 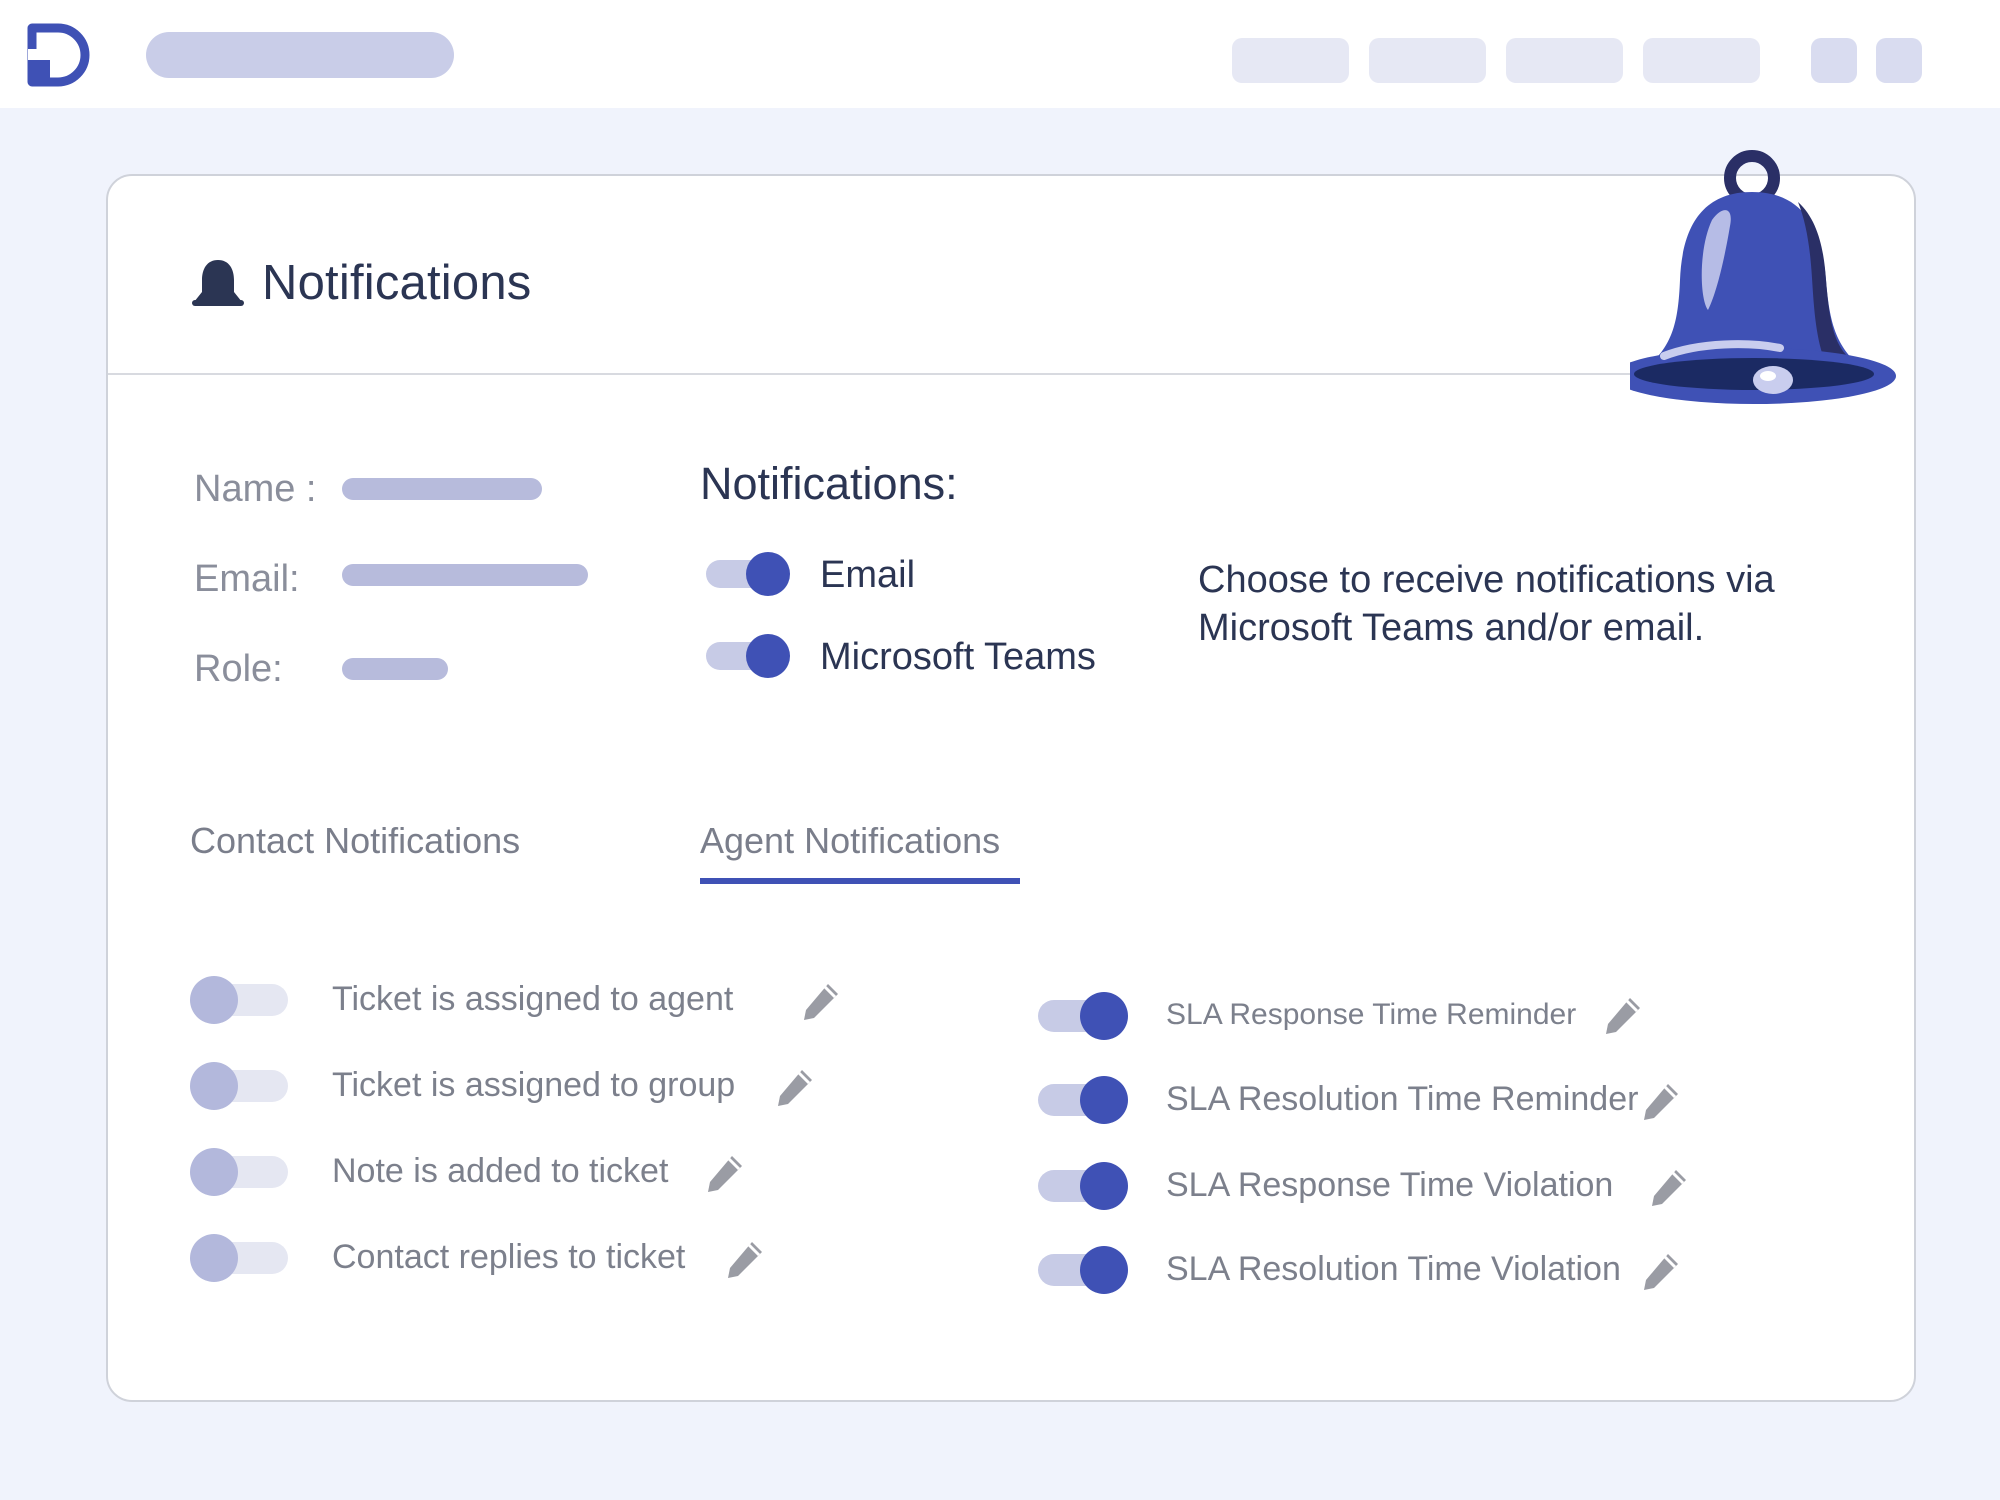 What do you see at coordinates (534, 1085) in the screenshot?
I see `contact-notification-label-2: Ticket is assigned to group` at bounding box center [534, 1085].